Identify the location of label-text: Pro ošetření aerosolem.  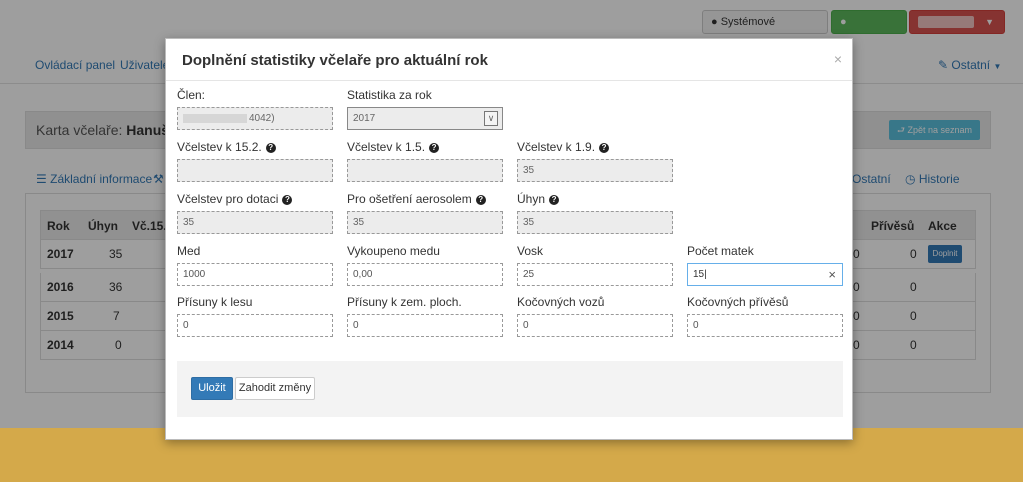
(409, 199).